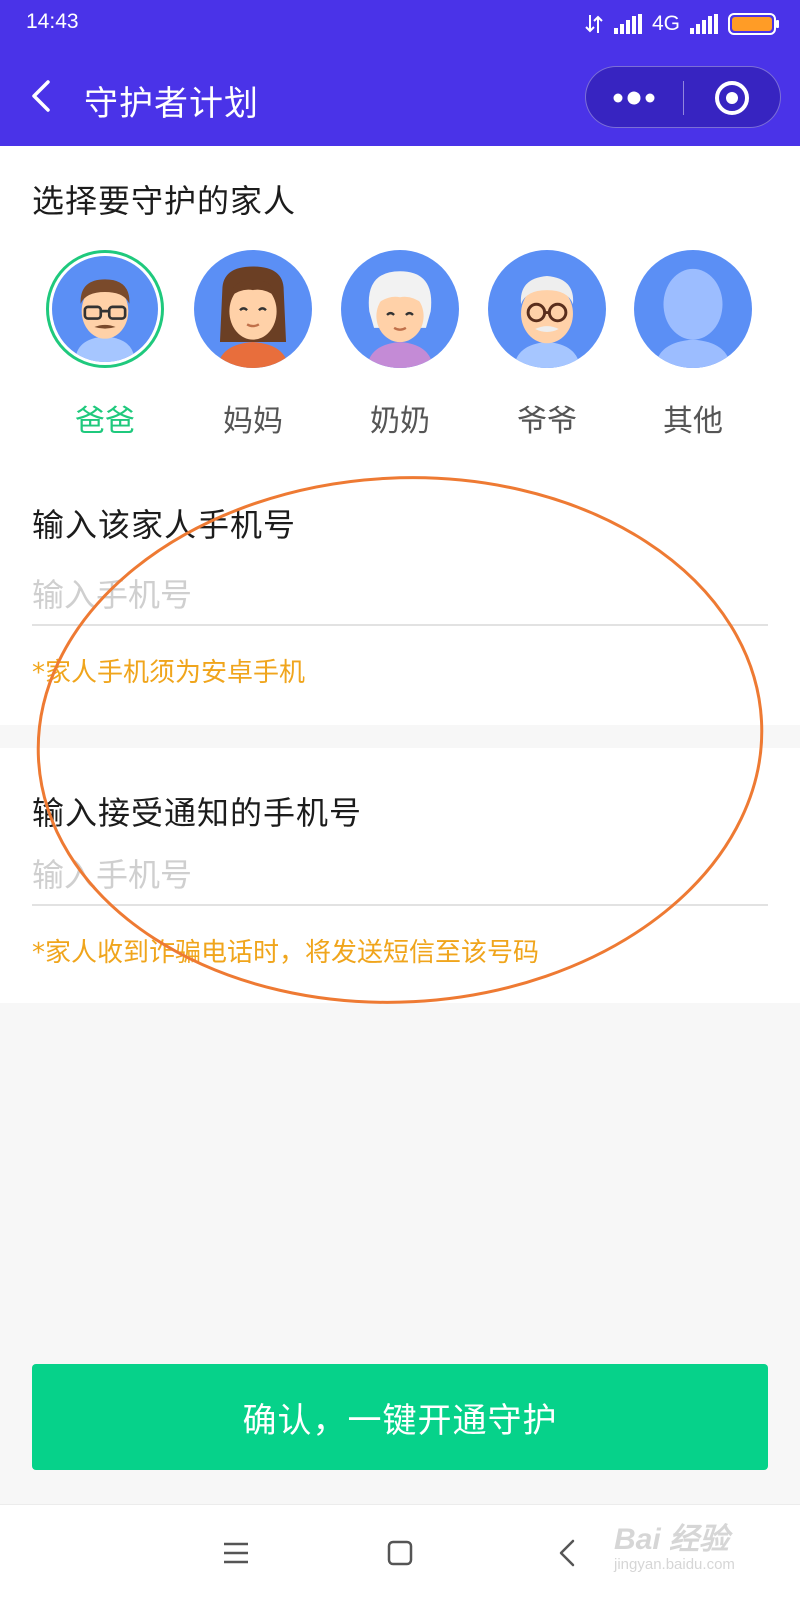 Image resolution: width=800 pixels, height=1600 pixels. I want to click on more-dots-icon, so click(634, 98).